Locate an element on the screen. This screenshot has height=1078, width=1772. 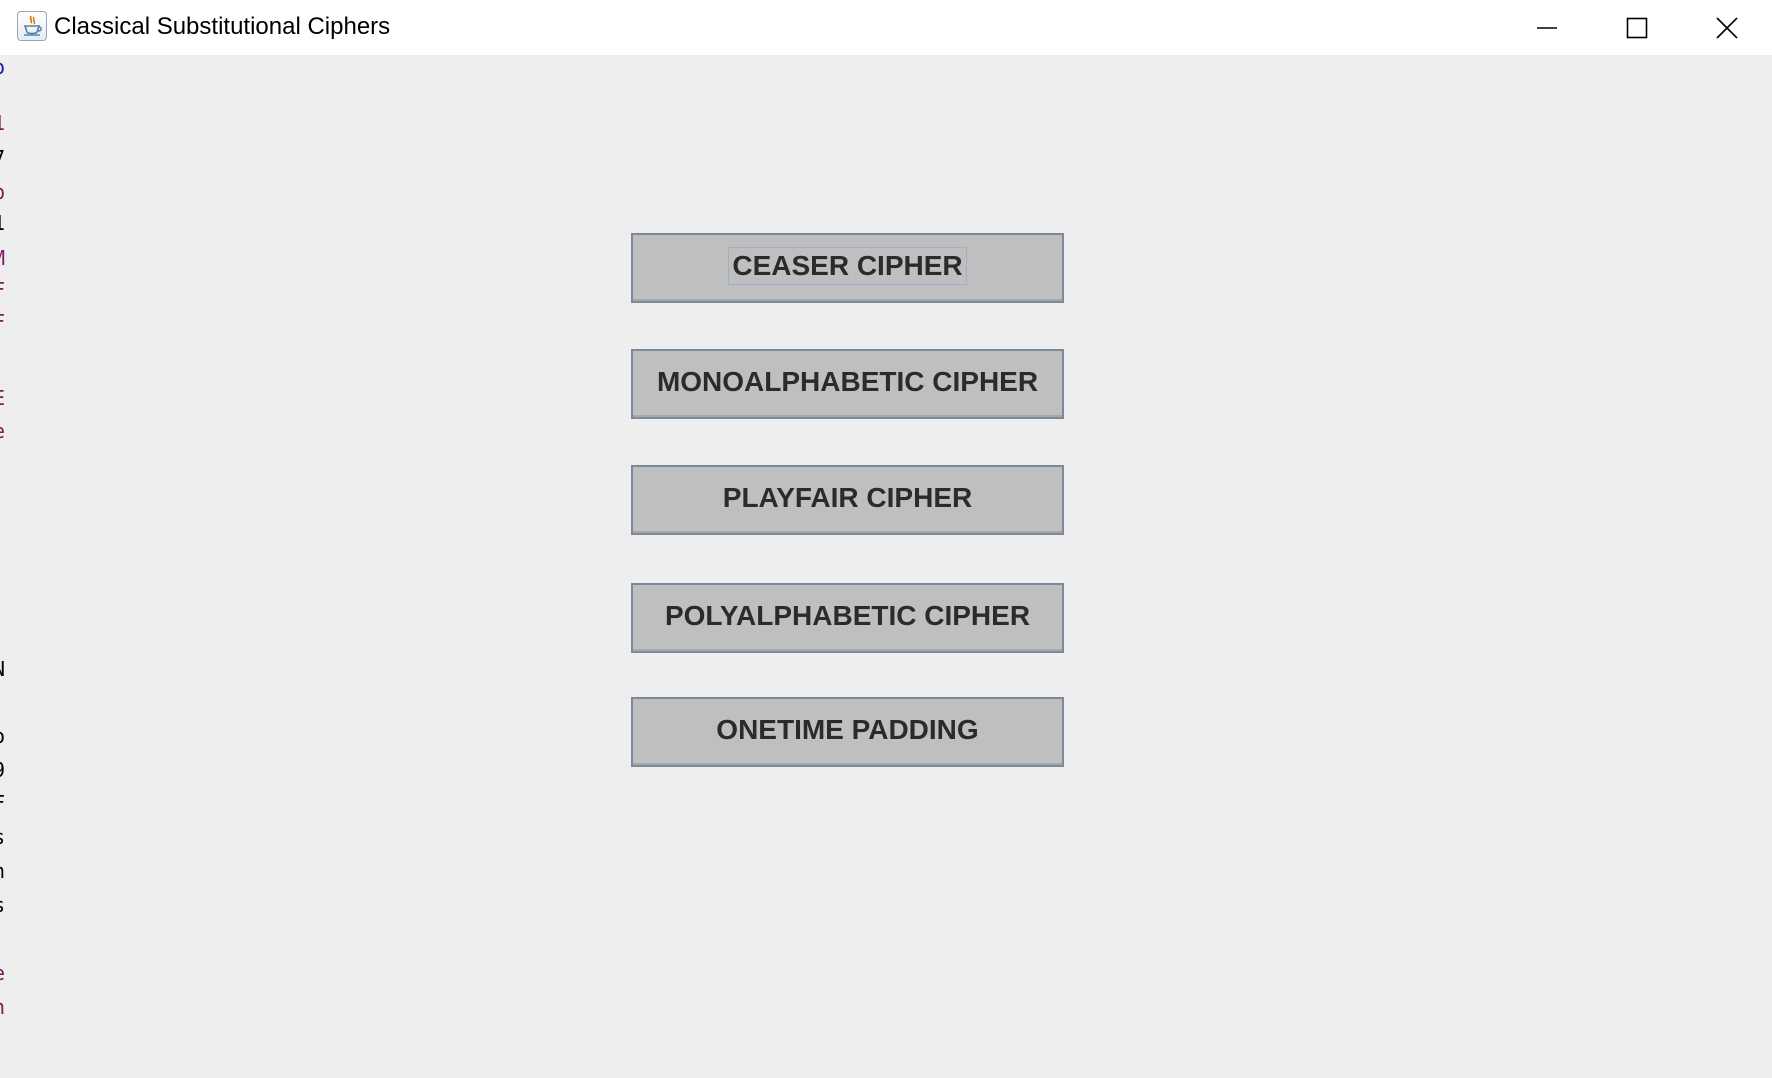
onetime-padding-button: ONETIME PADDING is located at coordinates (847, 732).